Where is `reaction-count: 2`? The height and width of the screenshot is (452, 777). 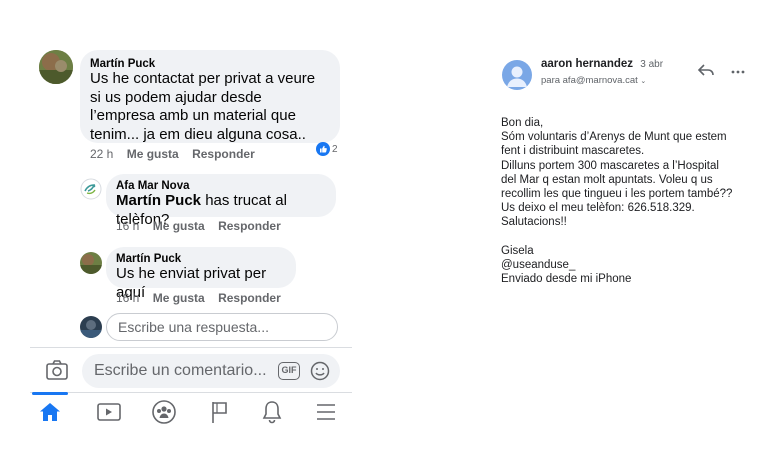
reaction-count: 2 is located at coordinates (327, 149).